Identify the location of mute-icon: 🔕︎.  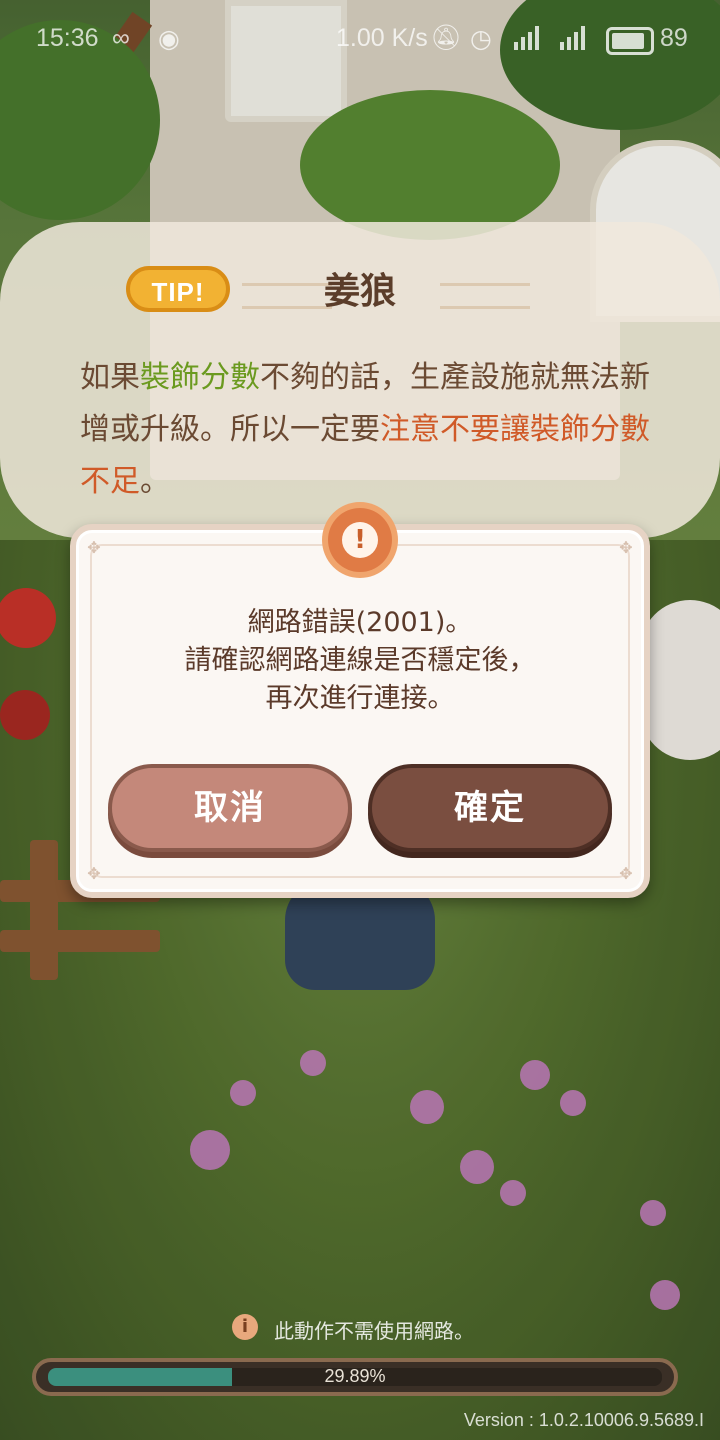
(446, 38).